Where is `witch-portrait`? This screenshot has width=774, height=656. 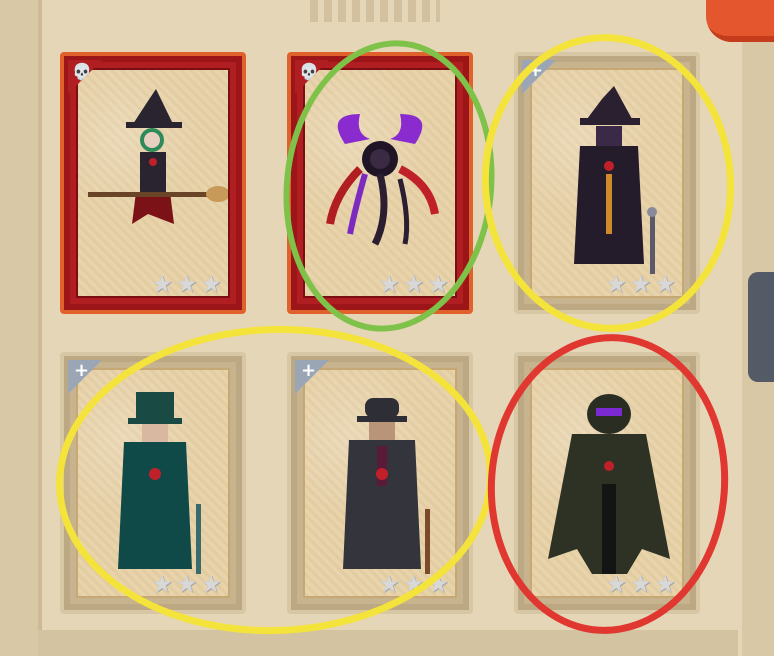
witch-portrait is located at coordinates (158, 156).